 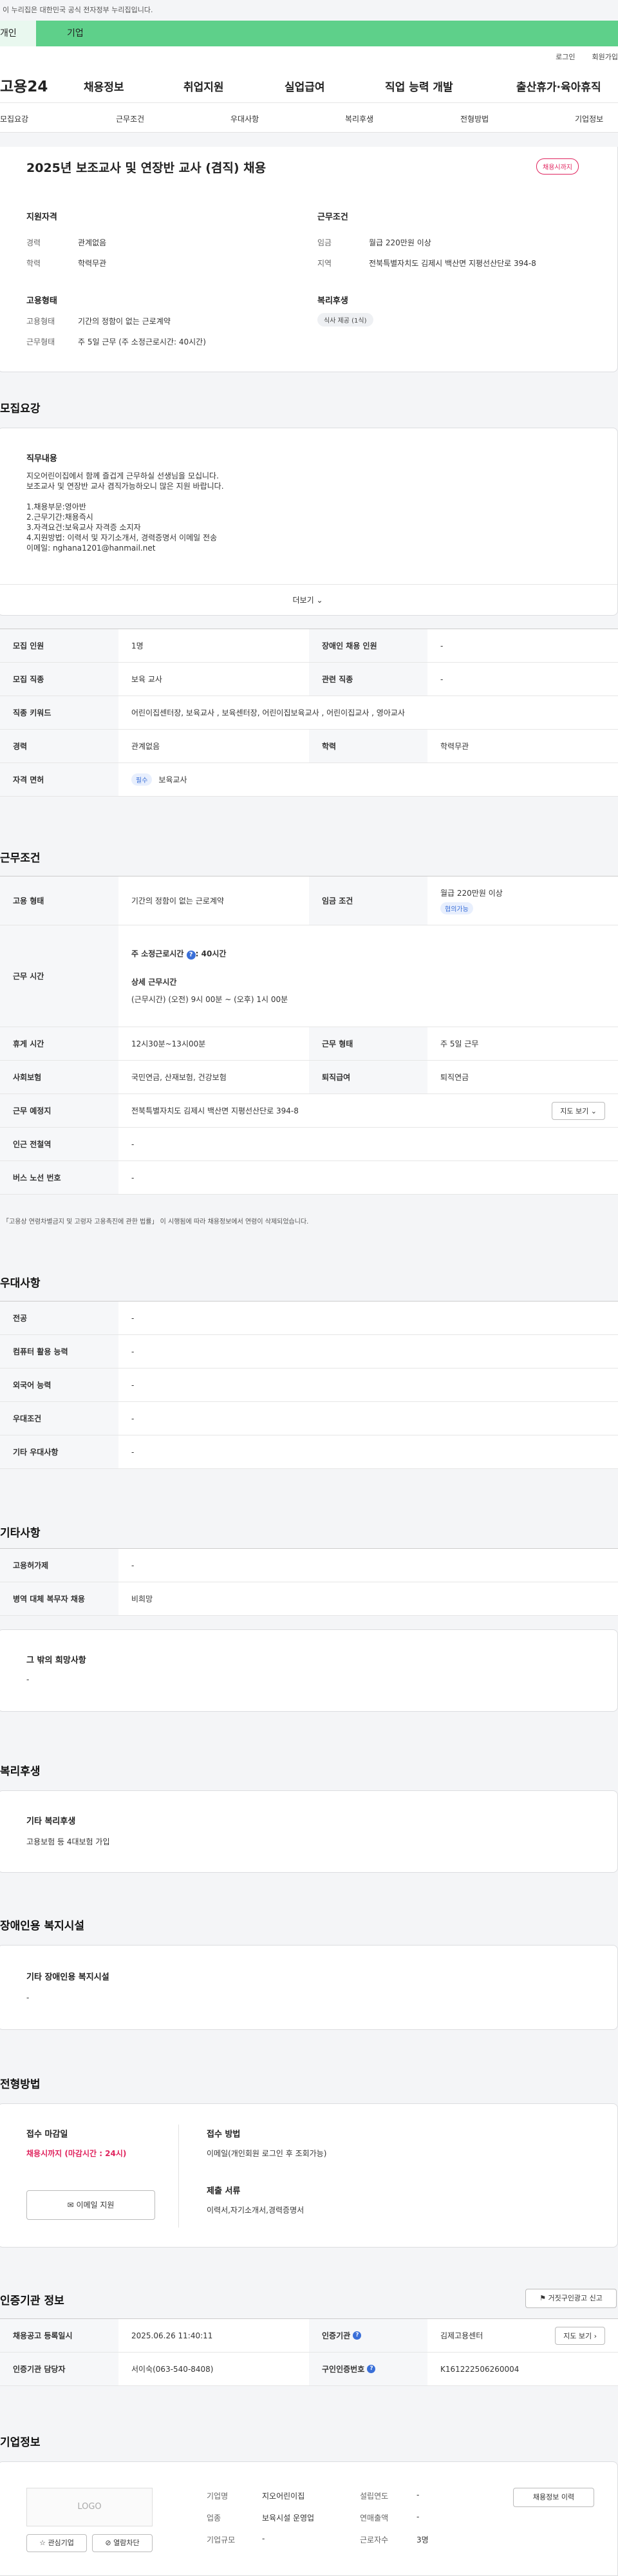 I want to click on global-nav: 고용24 채용정보 취업지원 실업급여 직업 능력 개발 출산휴가·육아휴직, so click(x=309, y=85).